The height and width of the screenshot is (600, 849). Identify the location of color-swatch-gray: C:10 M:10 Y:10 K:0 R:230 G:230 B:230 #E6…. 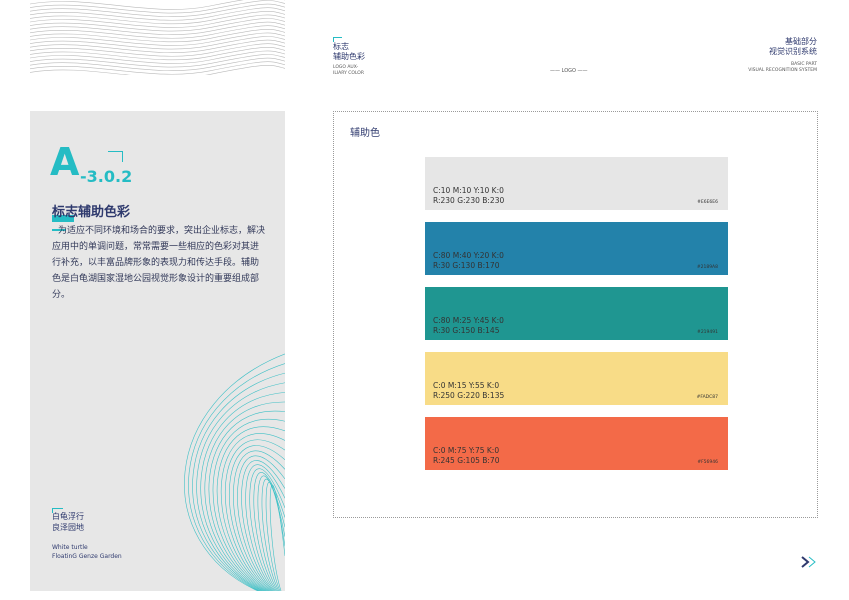
(576, 183).